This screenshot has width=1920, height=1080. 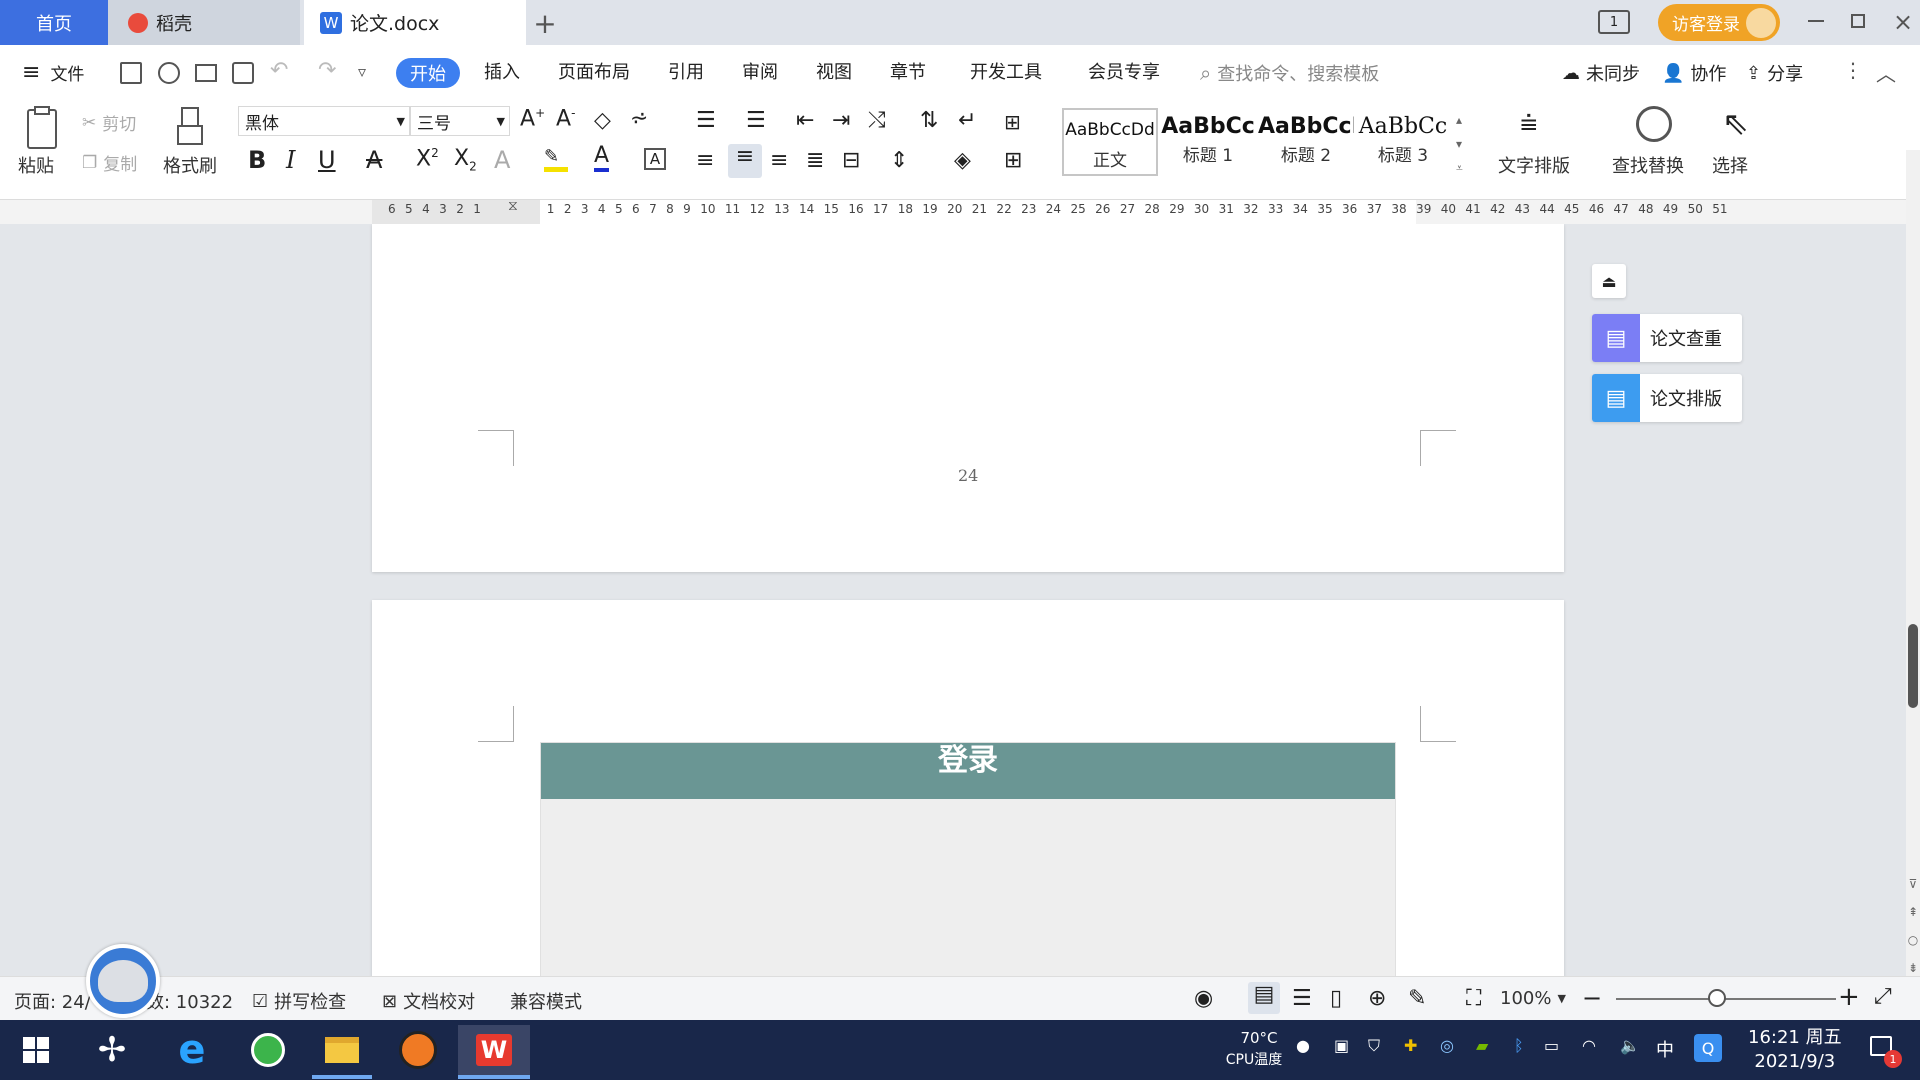 I want to click on bold-icon: B, so click(x=257, y=160).